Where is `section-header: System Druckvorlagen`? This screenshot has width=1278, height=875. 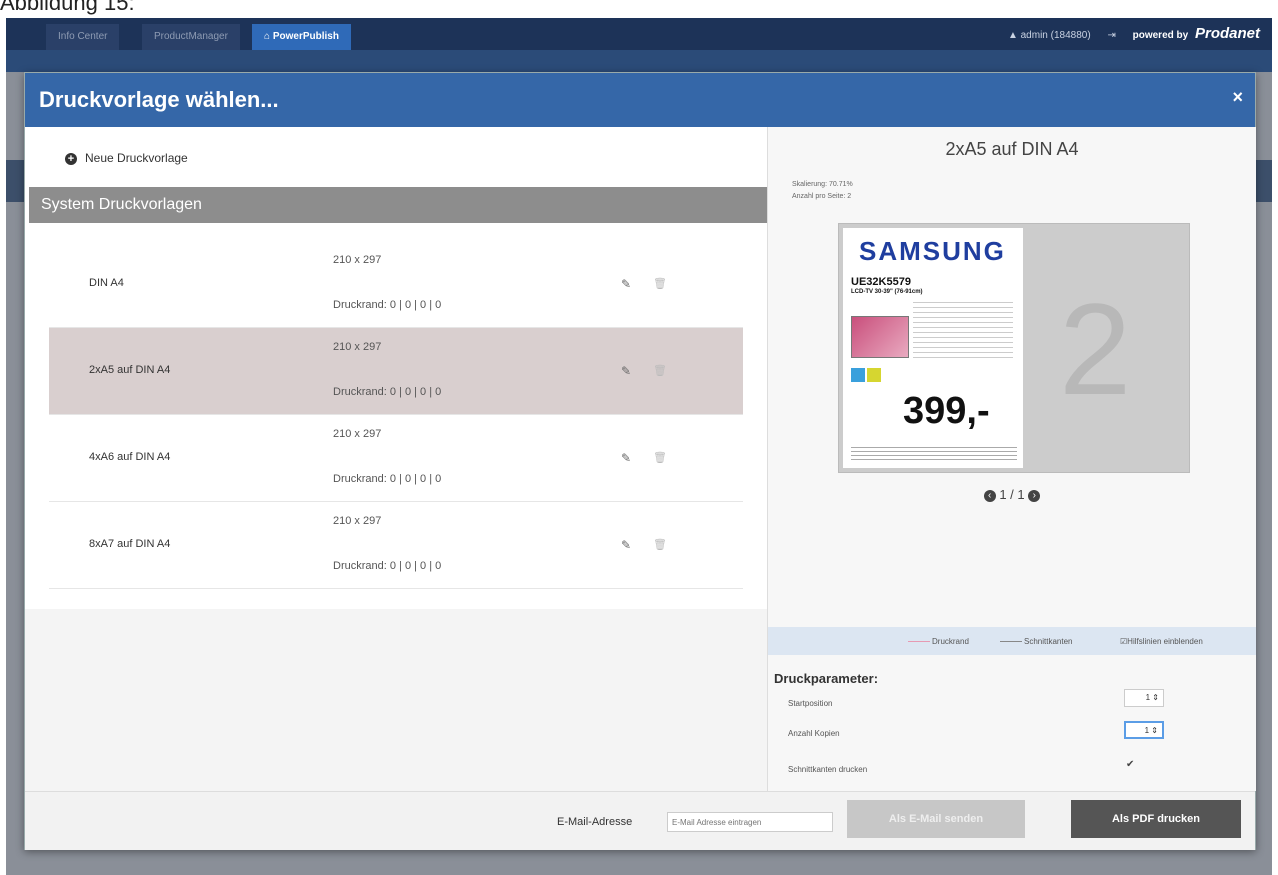 section-header: System Druckvorlagen is located at coordinates (398, 205).